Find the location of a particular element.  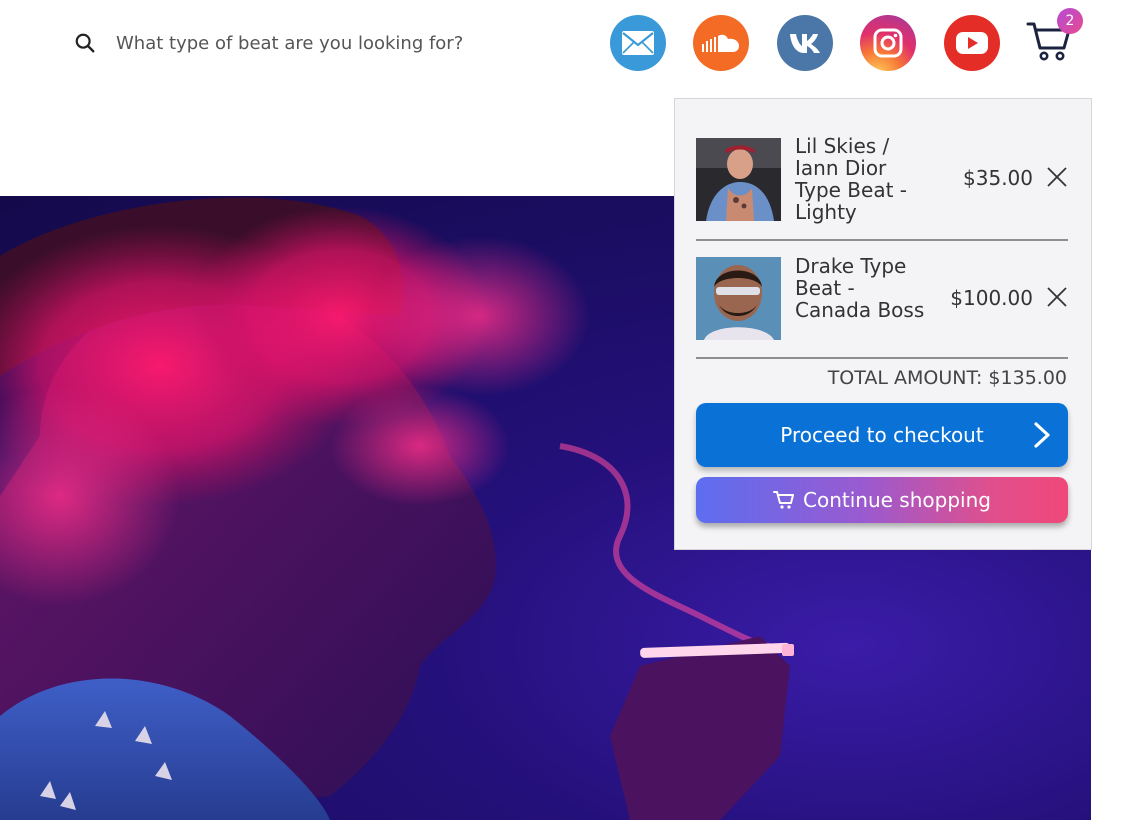

vk-link is located at coordinates (805, 43).